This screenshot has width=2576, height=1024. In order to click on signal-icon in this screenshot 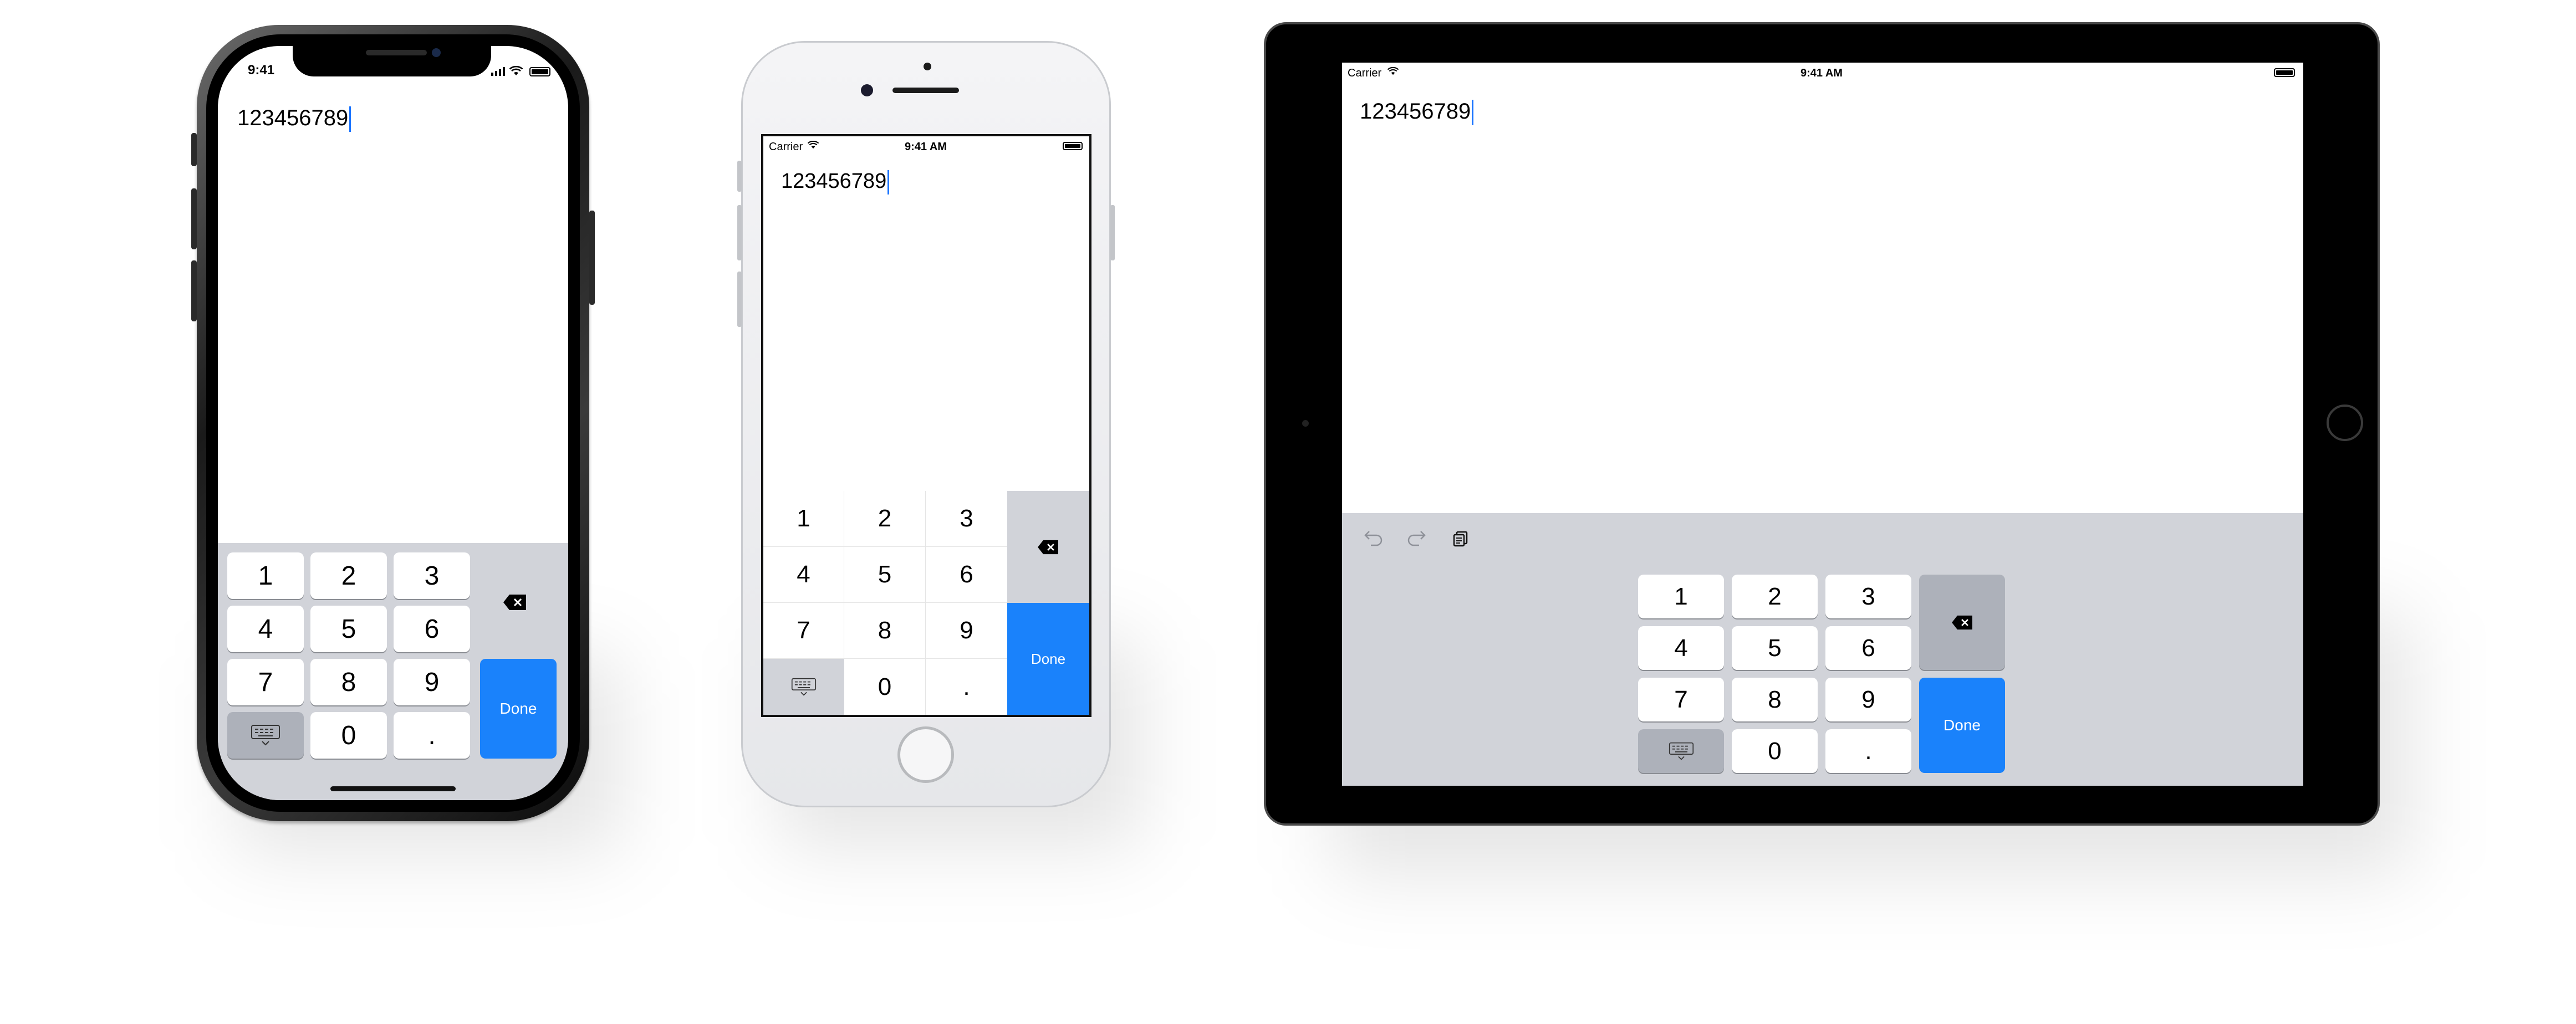, I will do `click(498, 71)`.